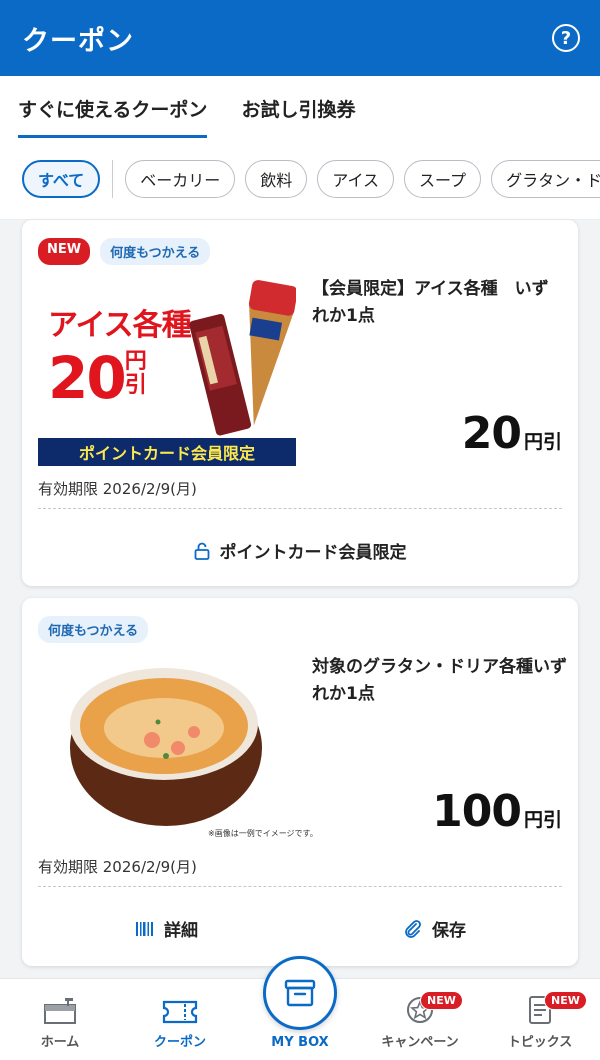  Describe the element at coordinates (113, 178) in the screenshot. I see `chip-divider` at that location.